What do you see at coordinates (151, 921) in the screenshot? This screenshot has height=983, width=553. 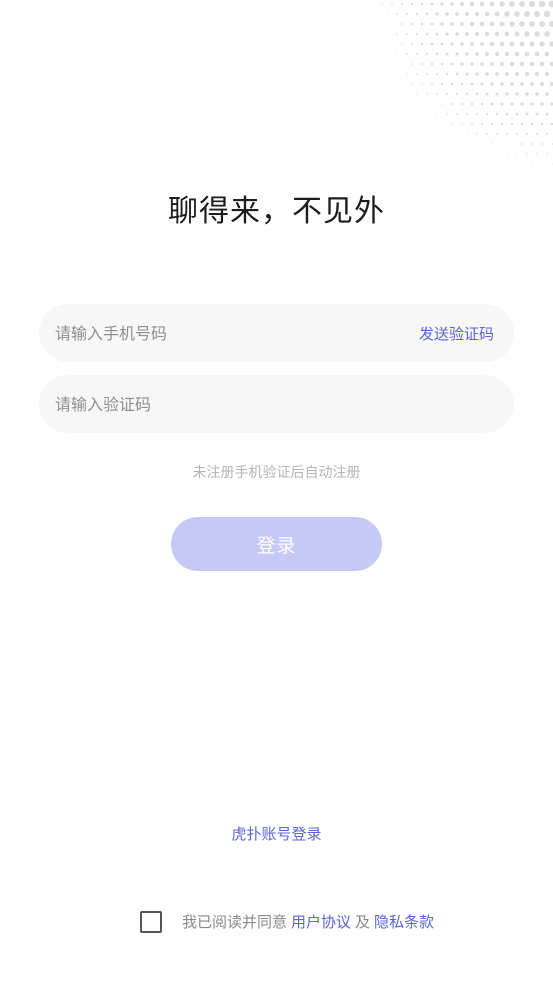 I see `agreement-checkbox` at bounding box center [151, 921].